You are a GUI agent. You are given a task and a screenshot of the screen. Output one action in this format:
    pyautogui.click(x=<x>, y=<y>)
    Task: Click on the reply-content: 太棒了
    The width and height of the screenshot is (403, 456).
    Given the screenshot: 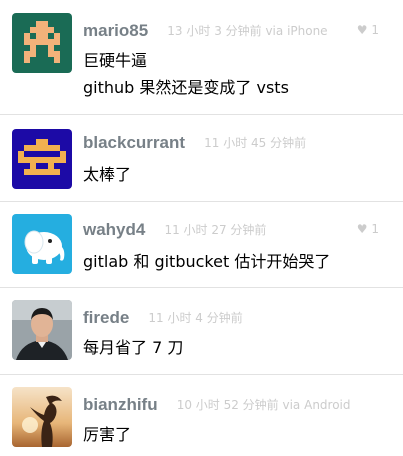 What is the action you would take?
    pyautogui.click(x=107, y=174)
    